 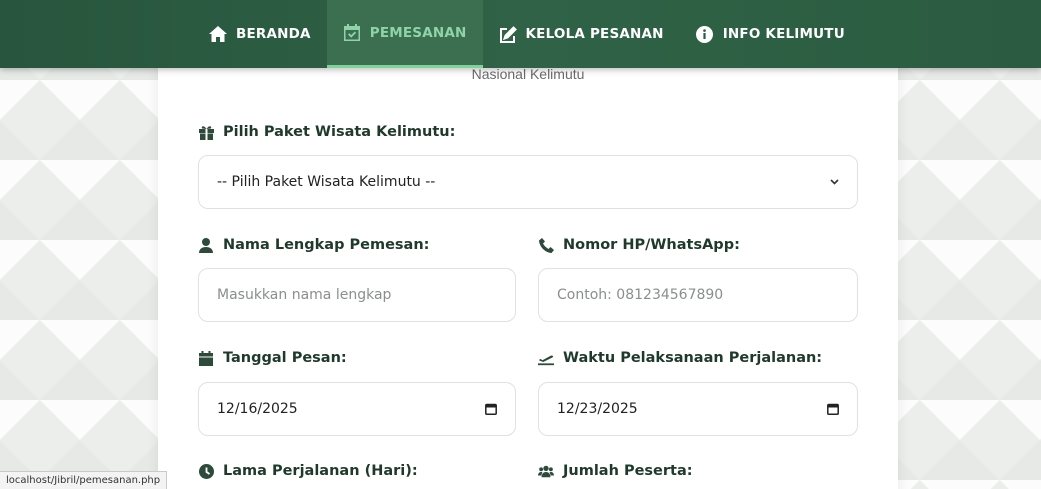 I want to click on nav-item-pemesanan: PEMESANAN, so click(x=404, y=34).